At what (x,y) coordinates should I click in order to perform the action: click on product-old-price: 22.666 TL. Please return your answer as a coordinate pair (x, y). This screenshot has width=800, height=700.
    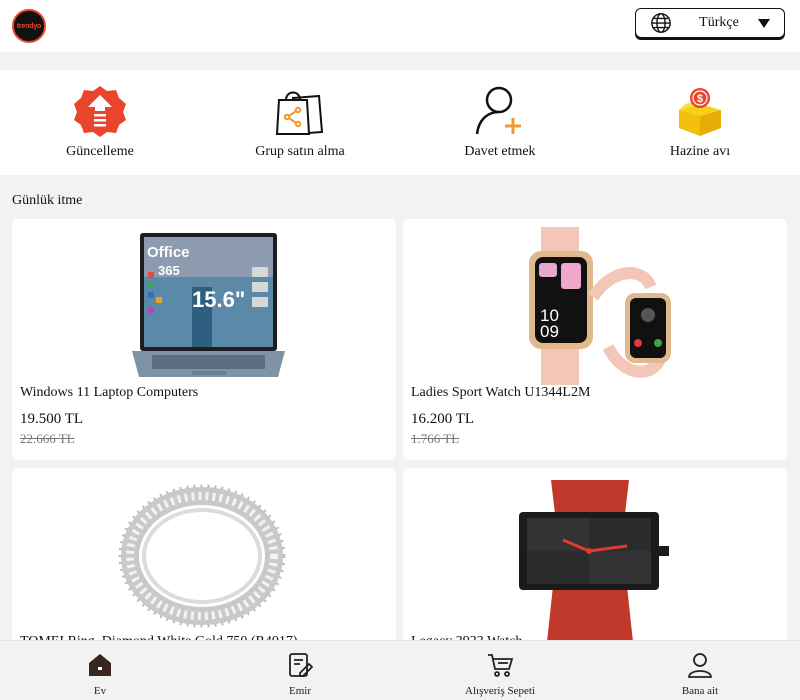
    Looking at the image, I should click on (47, 438).